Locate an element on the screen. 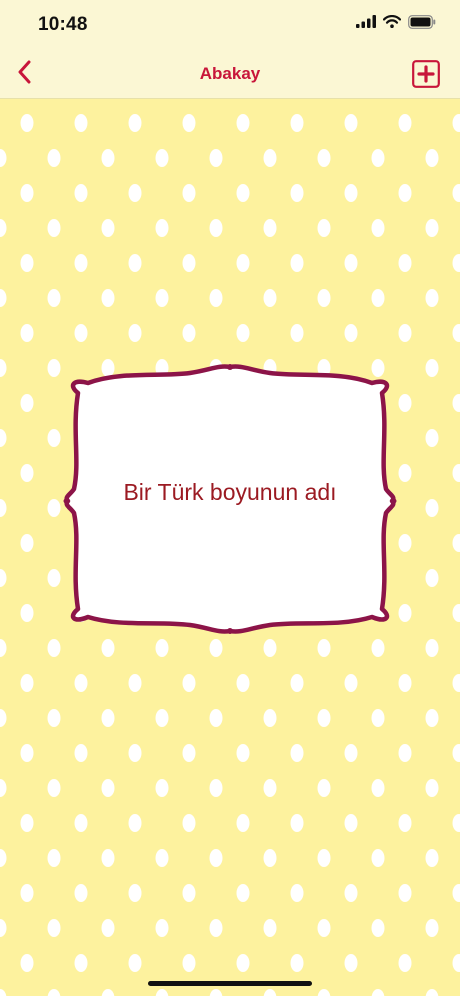 This screenshot has height=996, width=460. home-indicator is located at coordinates (230, 983).